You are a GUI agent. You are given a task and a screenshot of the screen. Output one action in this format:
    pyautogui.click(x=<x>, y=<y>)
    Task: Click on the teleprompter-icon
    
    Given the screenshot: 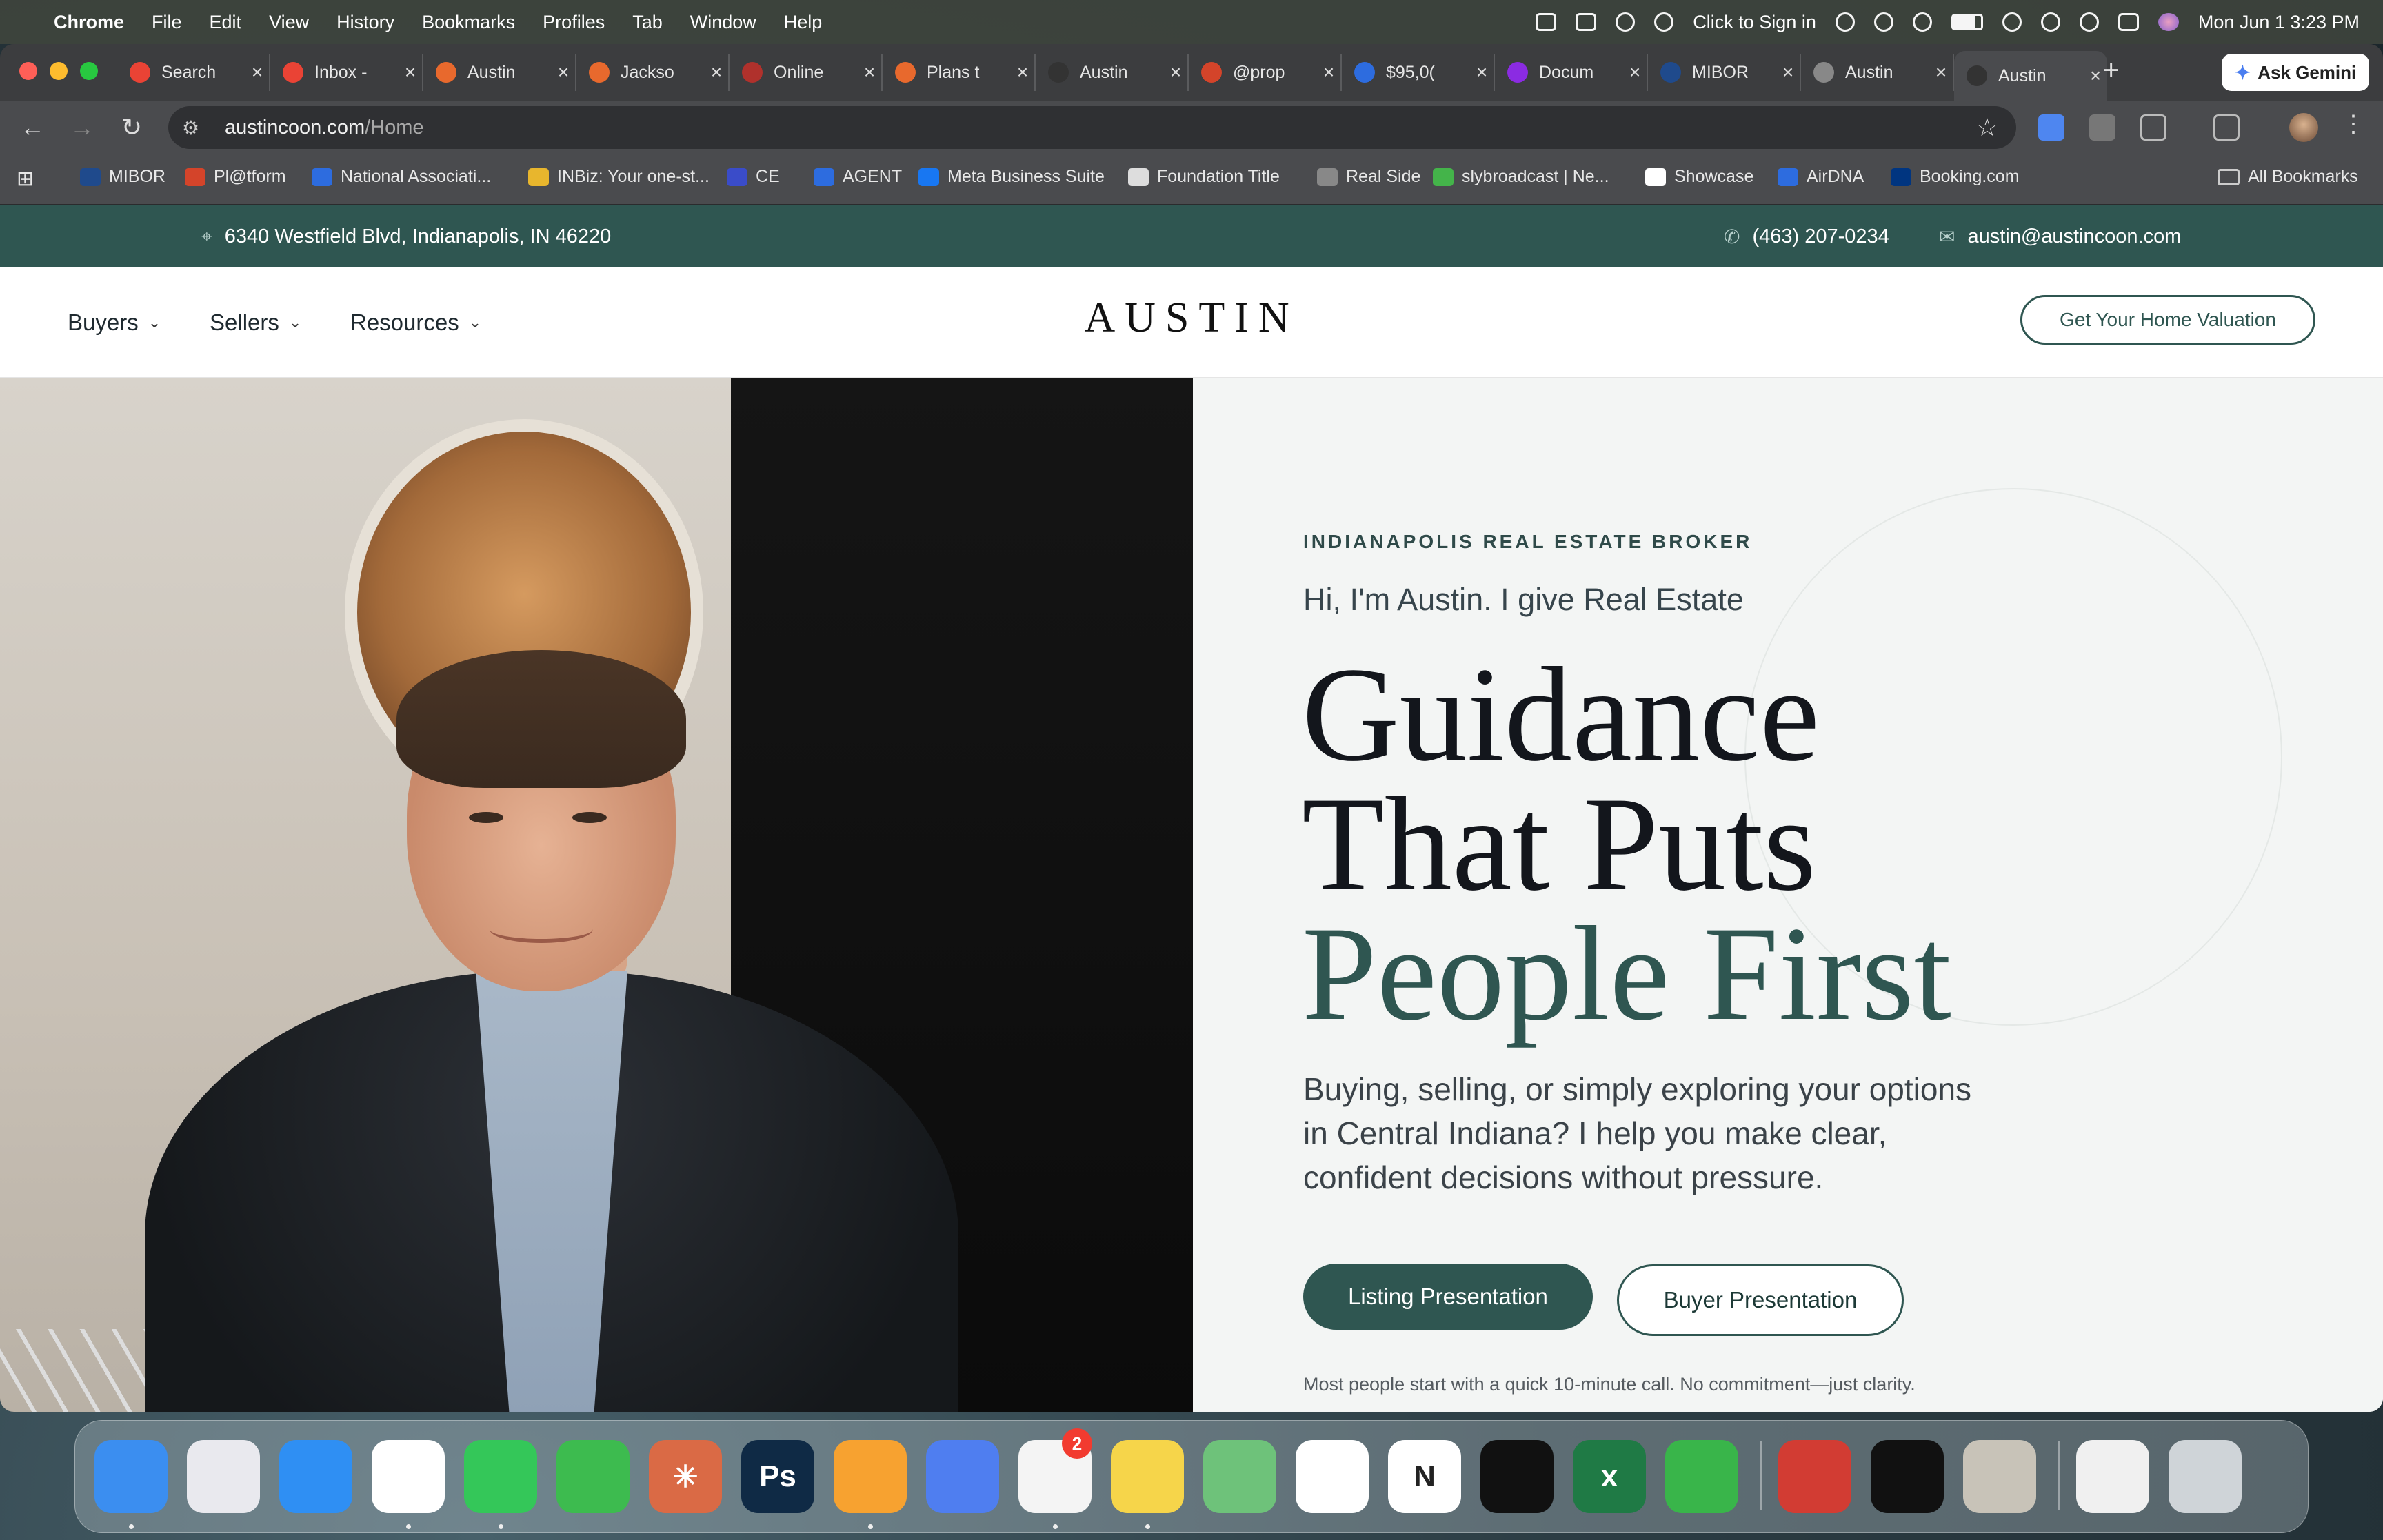 What is the action you would take?
    pyautogui.click(x=1907, y=1477)
    